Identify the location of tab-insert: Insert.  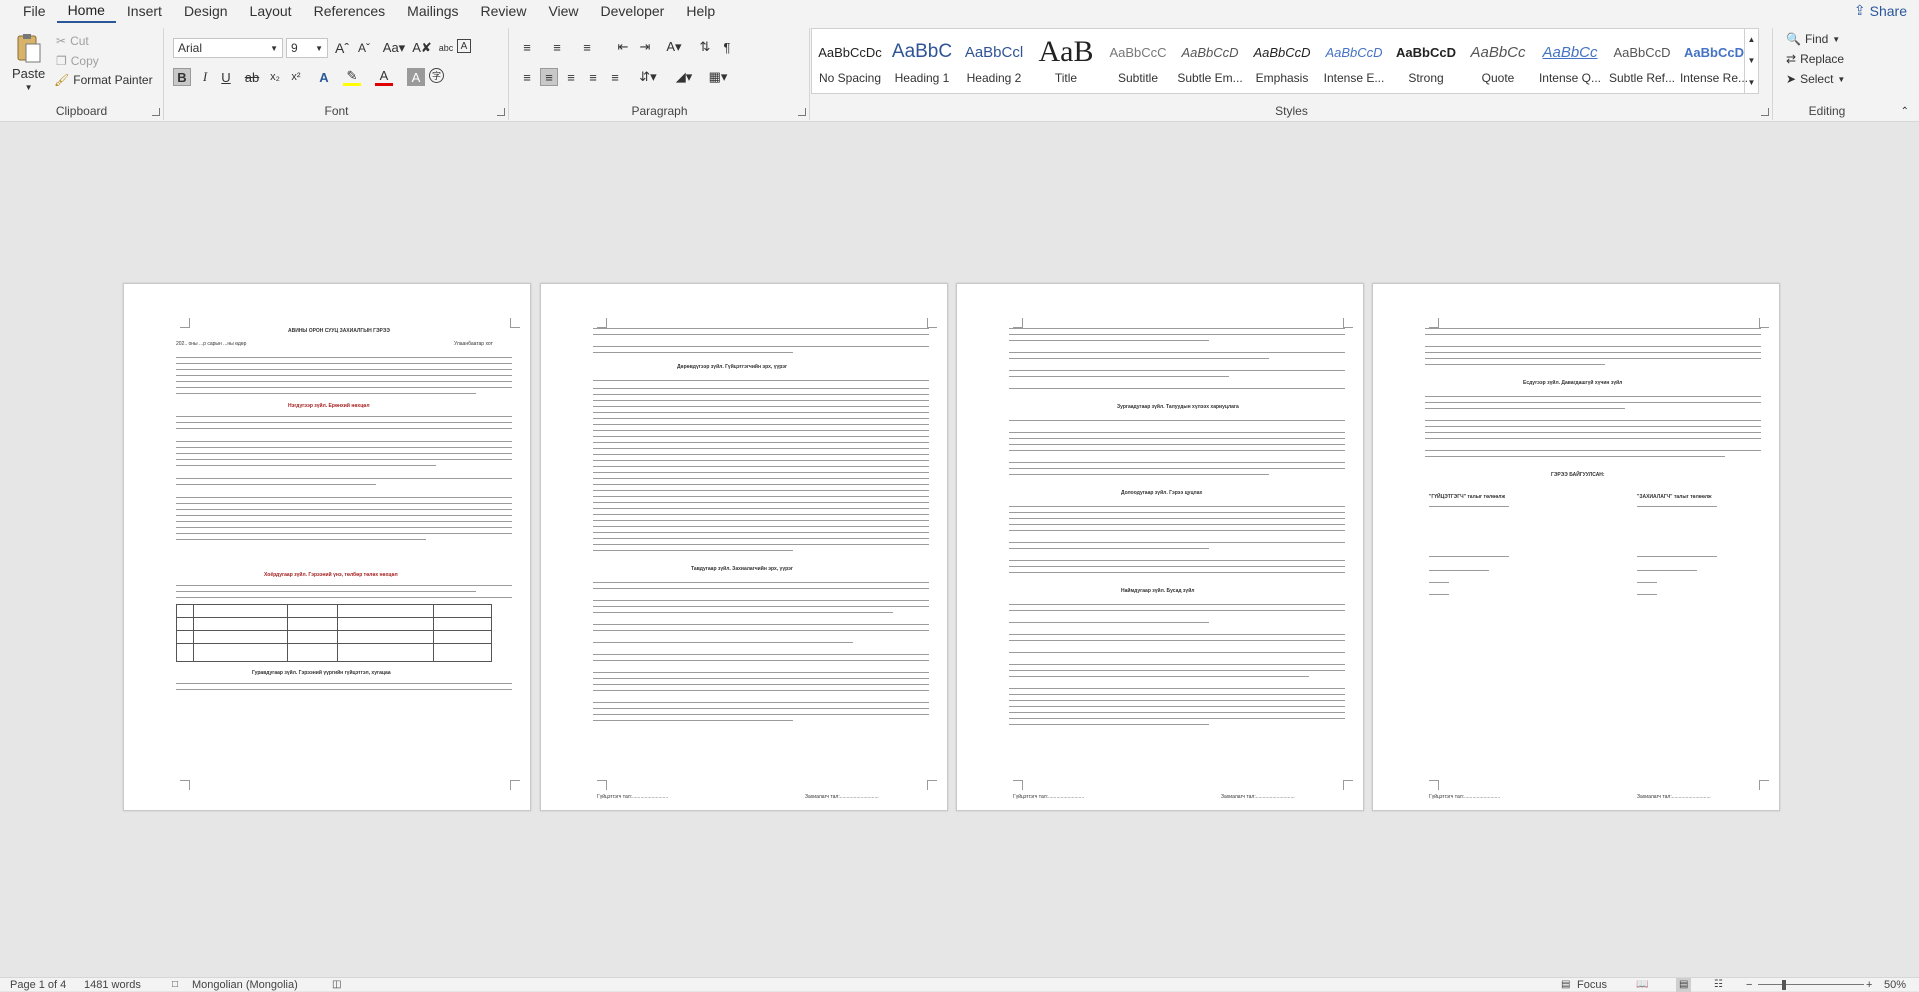
(144, 11).